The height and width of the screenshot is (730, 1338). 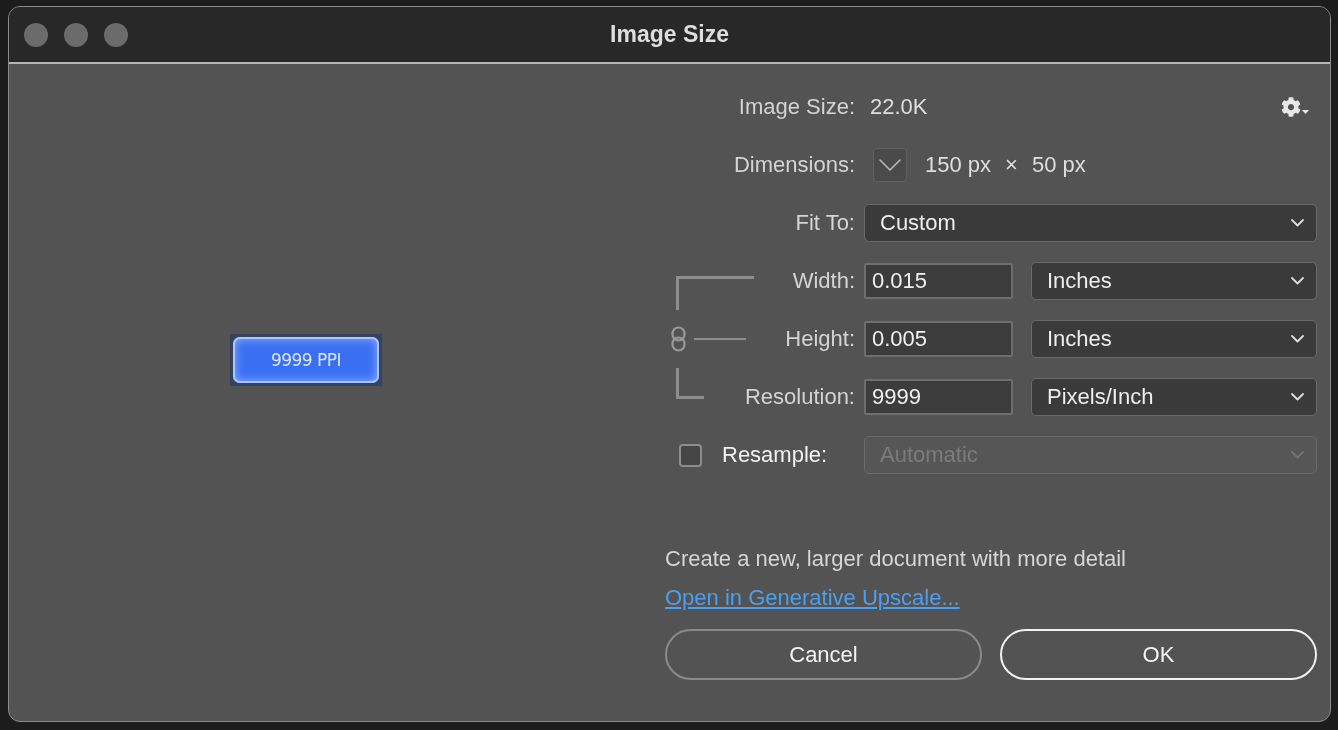 I want to click on dimension-label: Resolution:, so click(x=799, y=397).